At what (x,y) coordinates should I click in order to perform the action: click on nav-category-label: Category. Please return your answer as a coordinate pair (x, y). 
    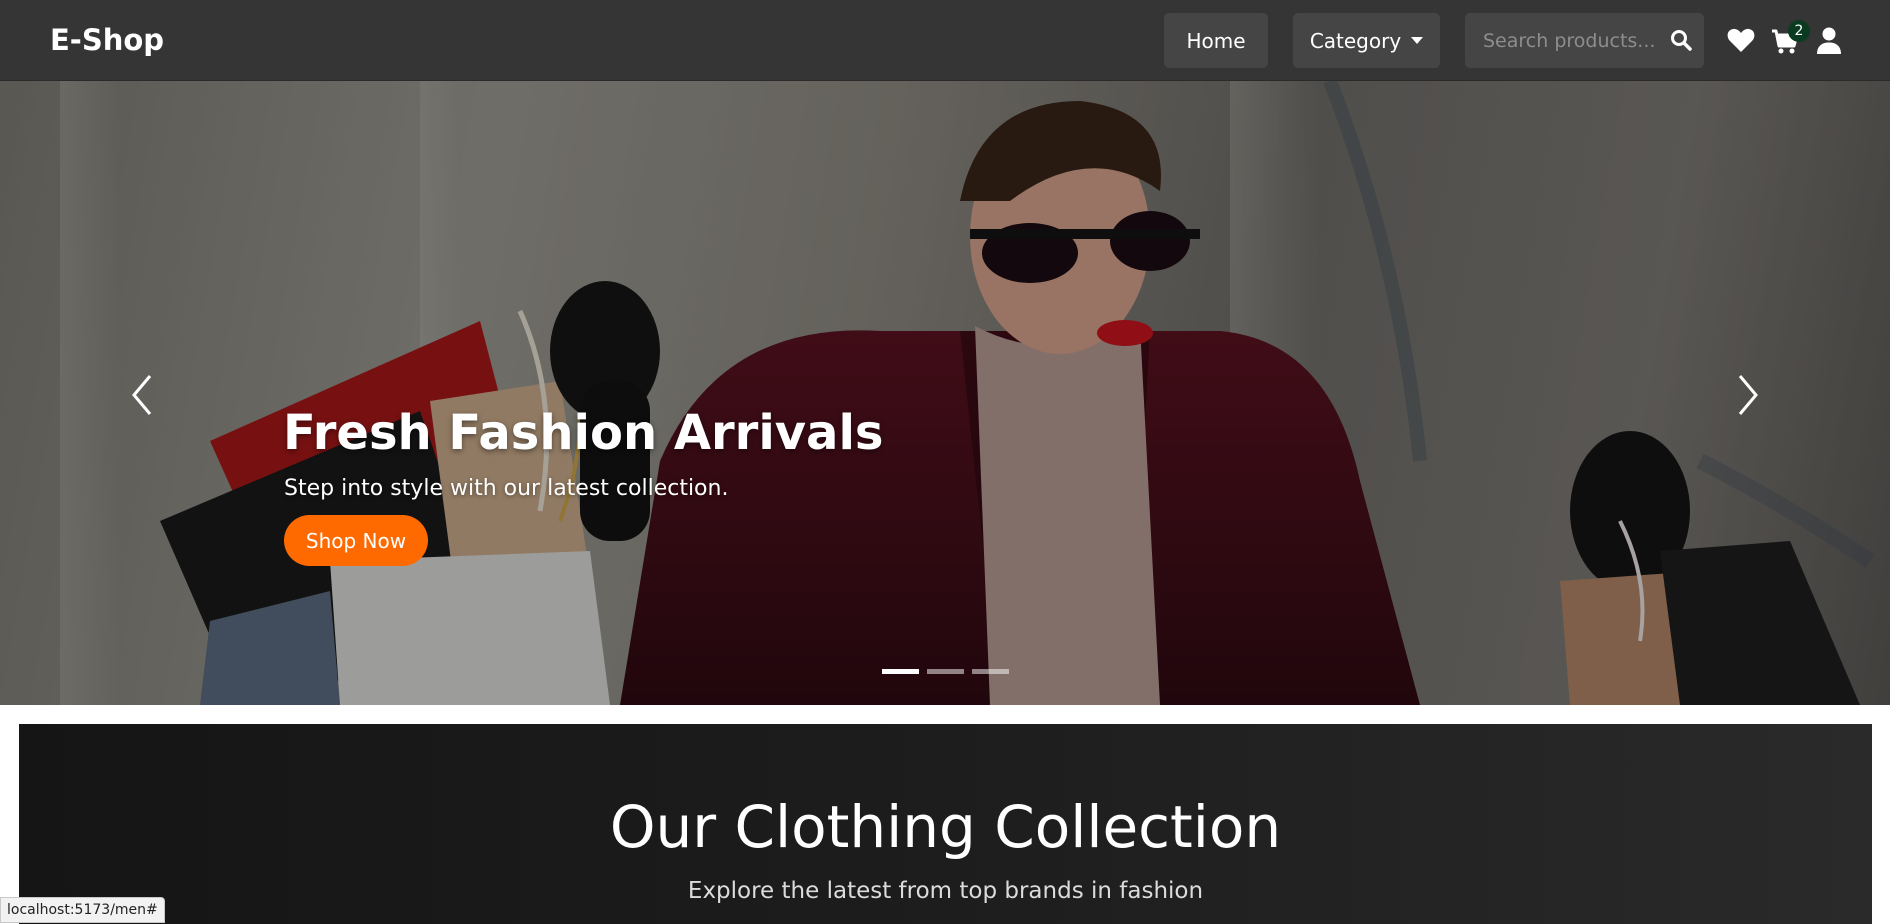
    Looking at the image, I should click on (1355, 40).